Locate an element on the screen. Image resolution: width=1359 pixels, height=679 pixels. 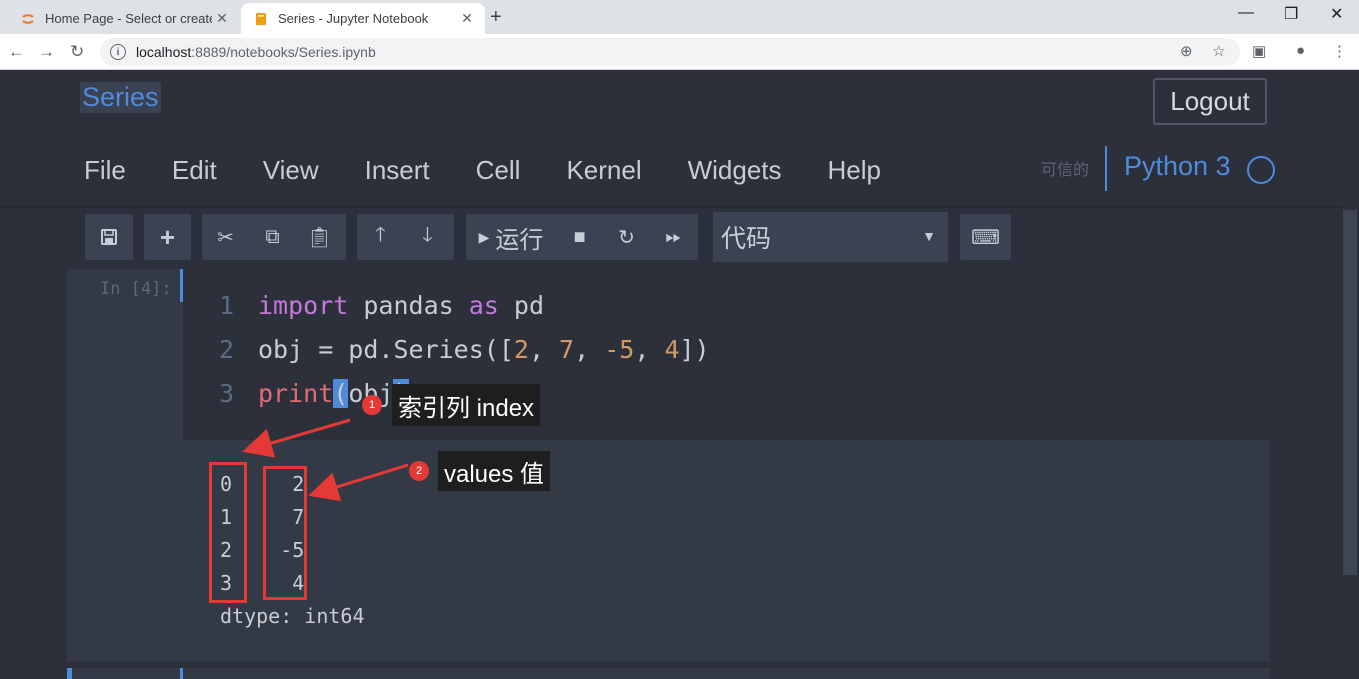
restart-run-all-button: ⏩︎ is located at coordinates (673, 237).